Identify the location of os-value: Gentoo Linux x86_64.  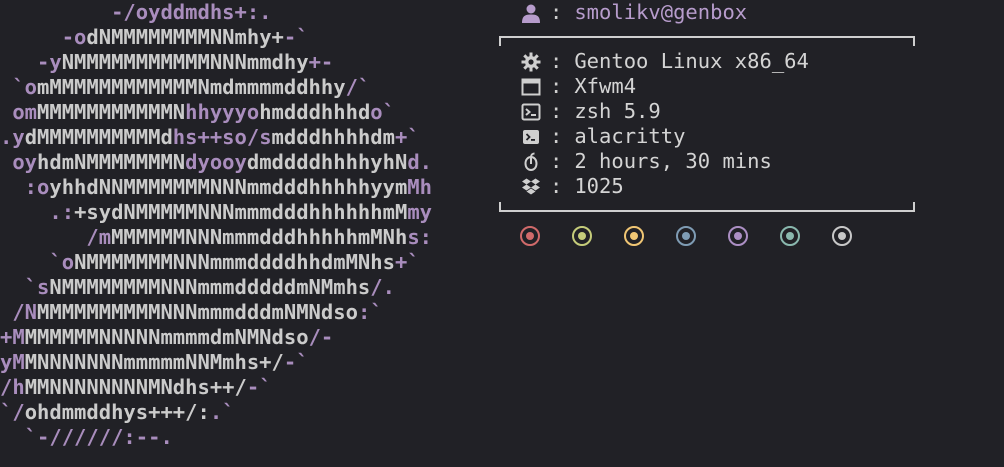
(691, 61).